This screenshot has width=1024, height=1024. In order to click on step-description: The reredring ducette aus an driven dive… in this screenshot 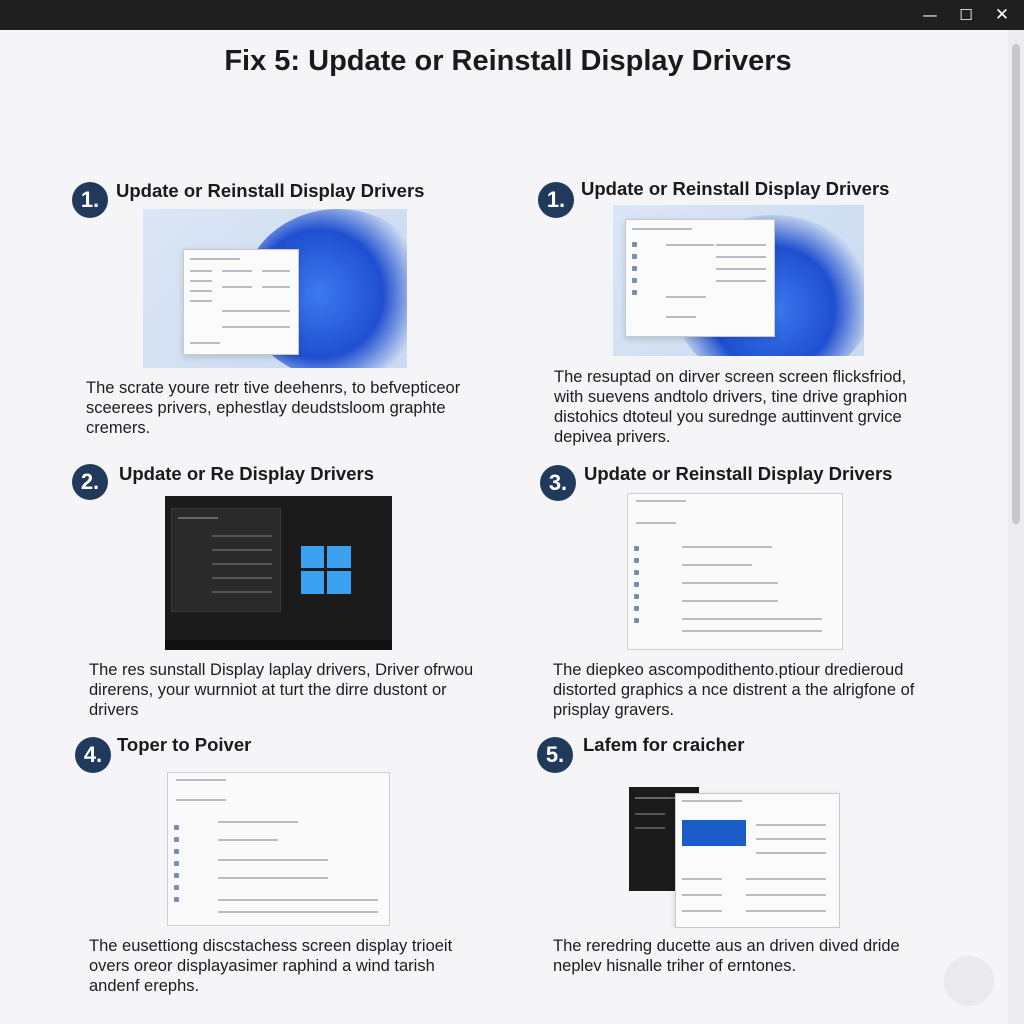, I will do `click(726, 956)`.